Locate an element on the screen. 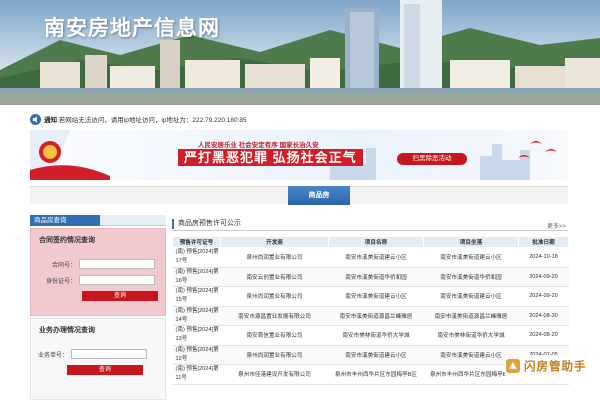  sidebar-header-tab: 商品房查询 is located at coordinates (65, 220).